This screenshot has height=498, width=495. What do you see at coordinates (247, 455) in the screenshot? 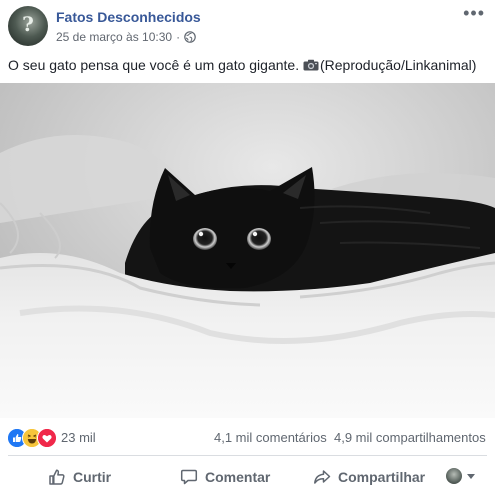
I see `stats-divider` at bounding box center [247, 455].